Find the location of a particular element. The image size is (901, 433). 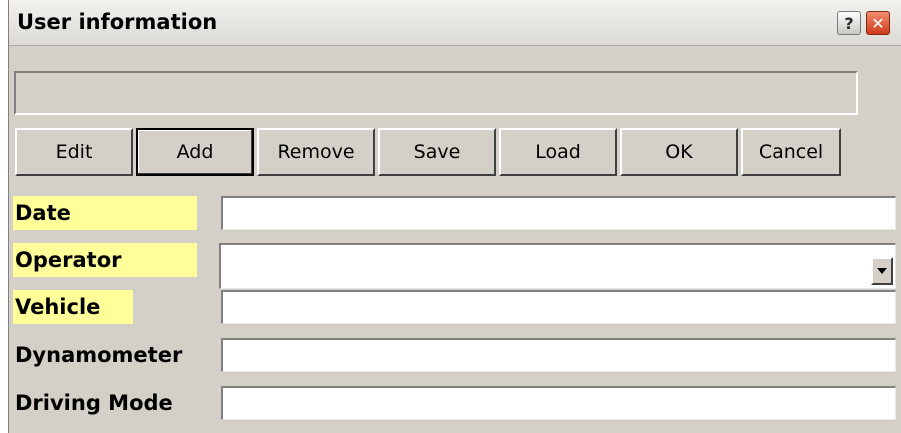

title-bar: User information ? ✕ is located at coordinates (455, 23).